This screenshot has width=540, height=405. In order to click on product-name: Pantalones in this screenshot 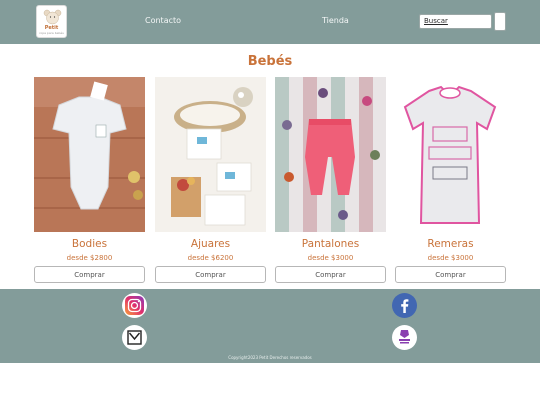, I will do `click(330, 244)`.